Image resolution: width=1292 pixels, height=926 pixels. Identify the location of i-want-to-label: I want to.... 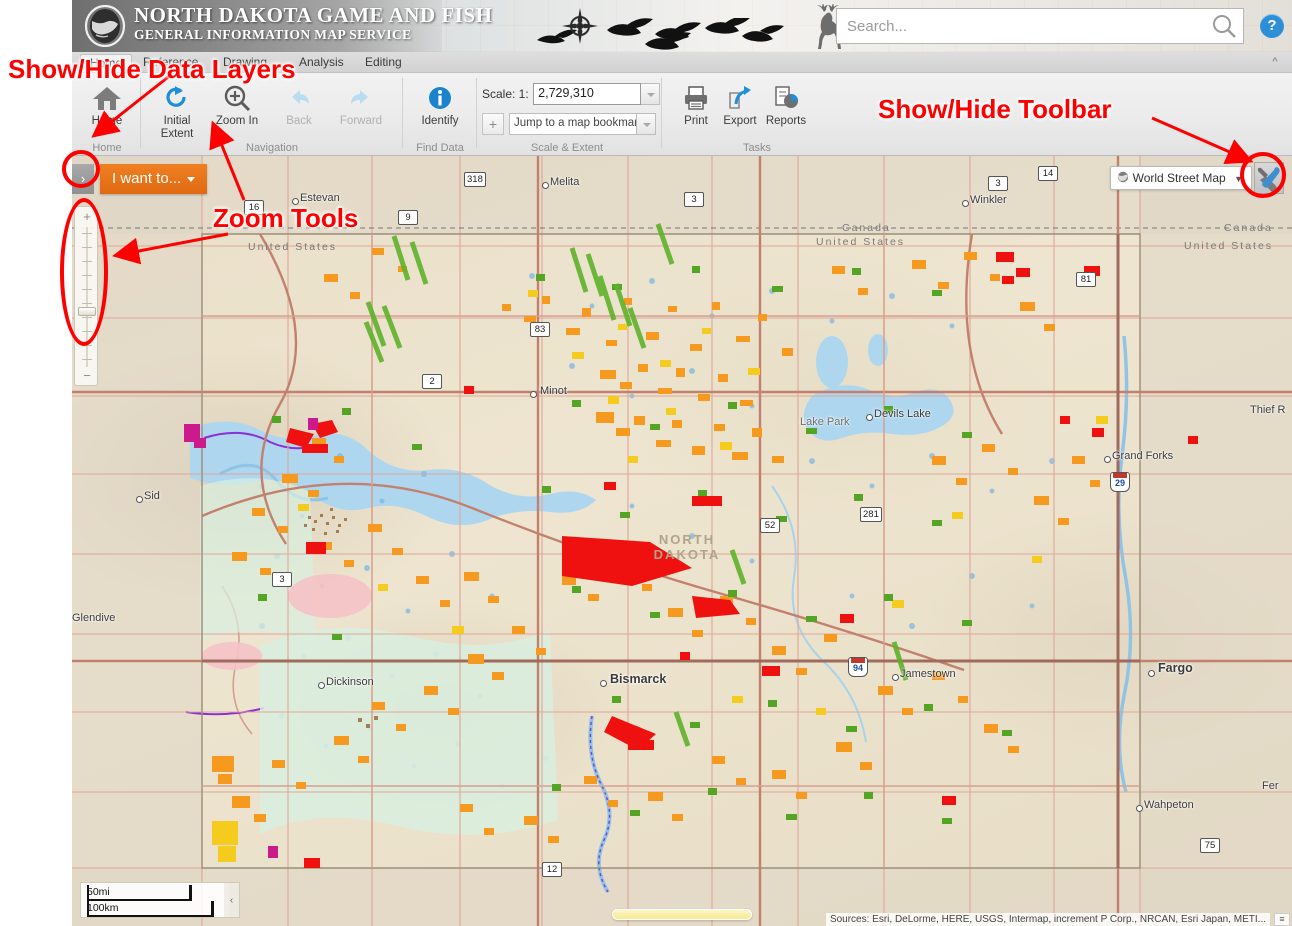
(147, 178).